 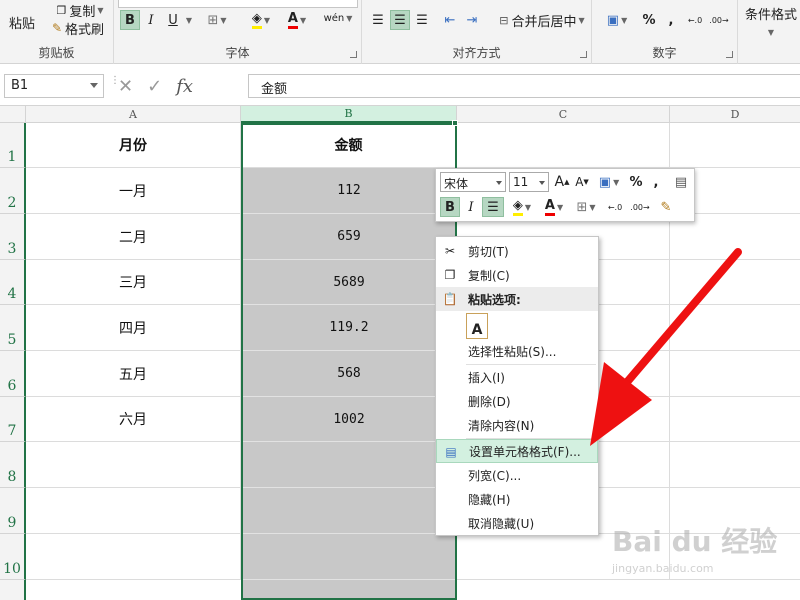 I want to click on cell-b7: 1002, so click(x=349, y=419).